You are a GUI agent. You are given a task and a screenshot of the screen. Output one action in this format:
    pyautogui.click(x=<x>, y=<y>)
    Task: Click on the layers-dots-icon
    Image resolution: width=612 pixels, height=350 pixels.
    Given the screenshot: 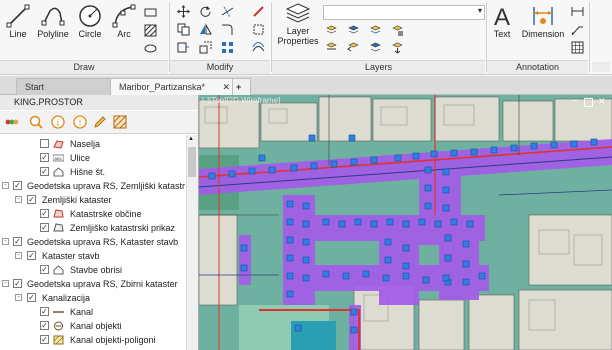 What is the action you would take?
    pyautogui.click(x=12, y=122)
    